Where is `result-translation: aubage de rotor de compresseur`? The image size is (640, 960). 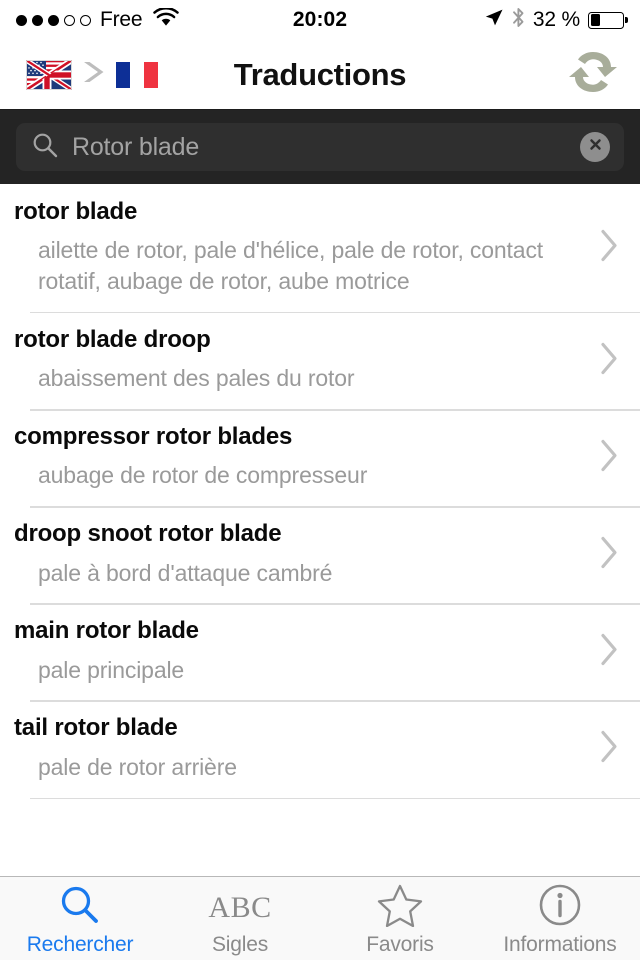 result-translation: aubage de rotor de compresseur is located at coordinates (203, 475).